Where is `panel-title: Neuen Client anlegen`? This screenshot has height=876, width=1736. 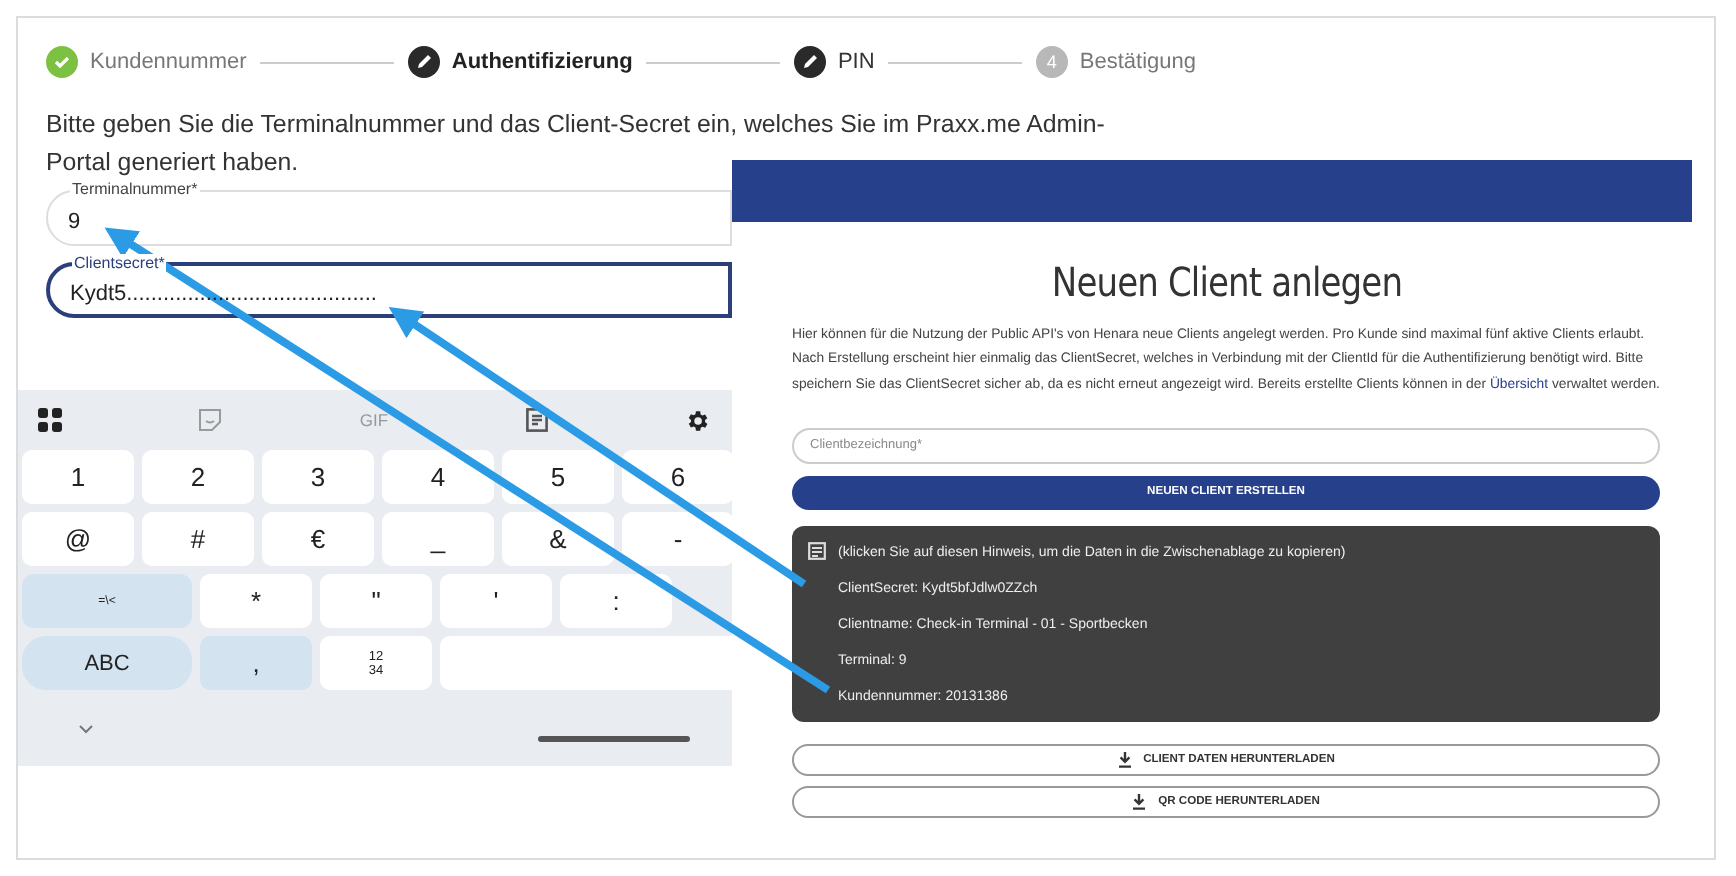 panel-title: Neuen Client anlegen is located at coordinates (1227, 282).